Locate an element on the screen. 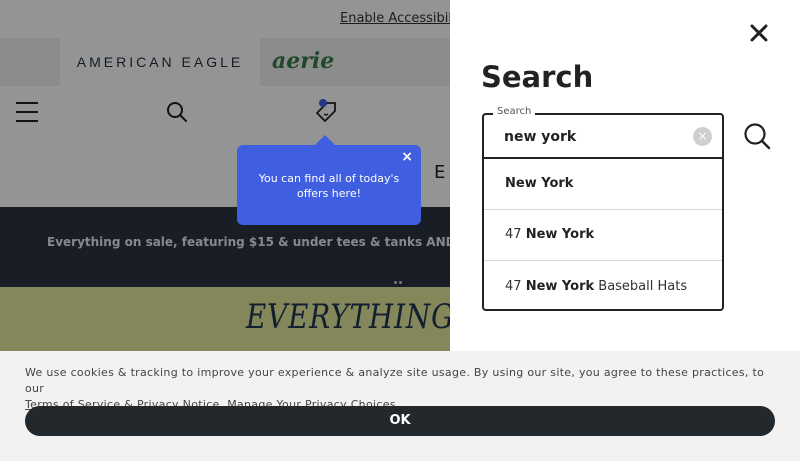 This screenshot has height=461, width=800. search-submit-icon is located at coordinates (757, 136).